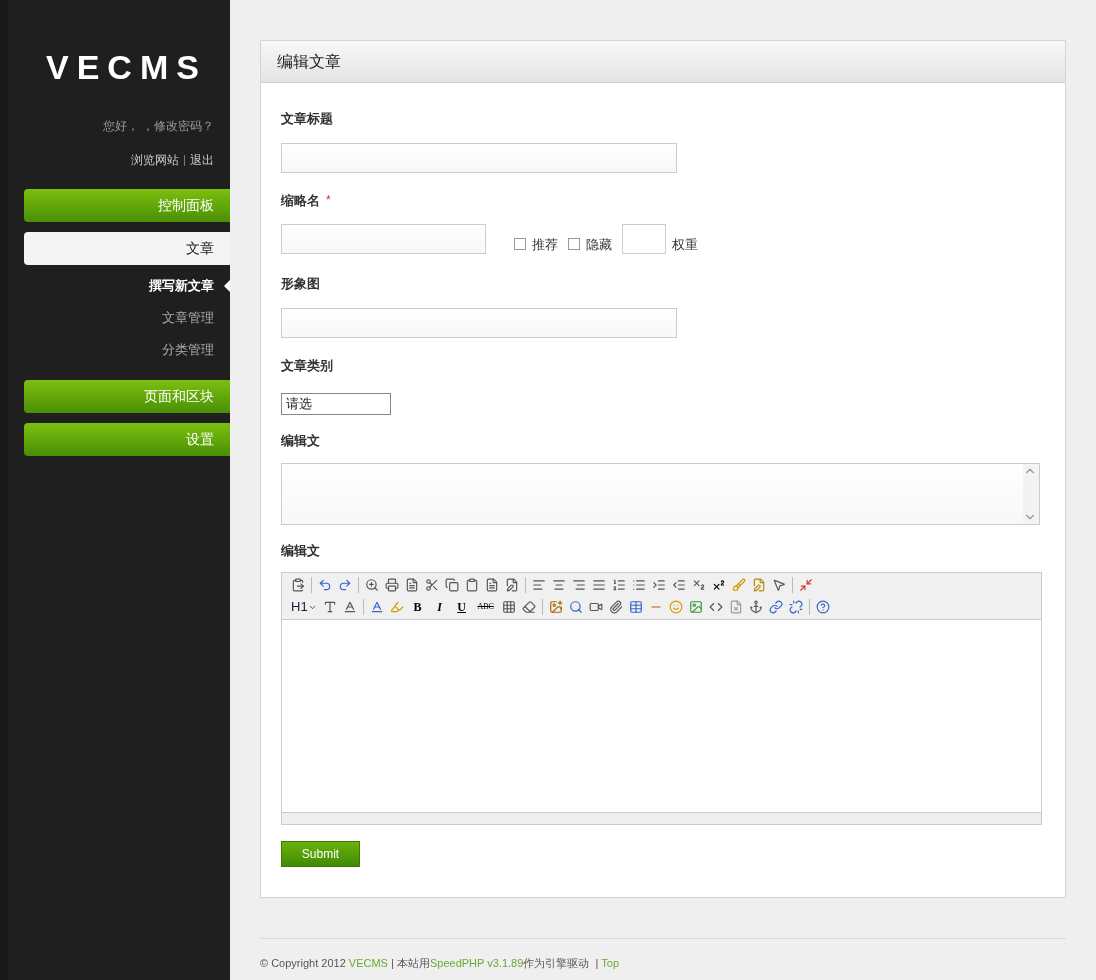 The image size is (1096, 980). What do you see at coordinates (227, 286) in the screenshot?
I see `pointer-icon` at bounding box center [227, 286].